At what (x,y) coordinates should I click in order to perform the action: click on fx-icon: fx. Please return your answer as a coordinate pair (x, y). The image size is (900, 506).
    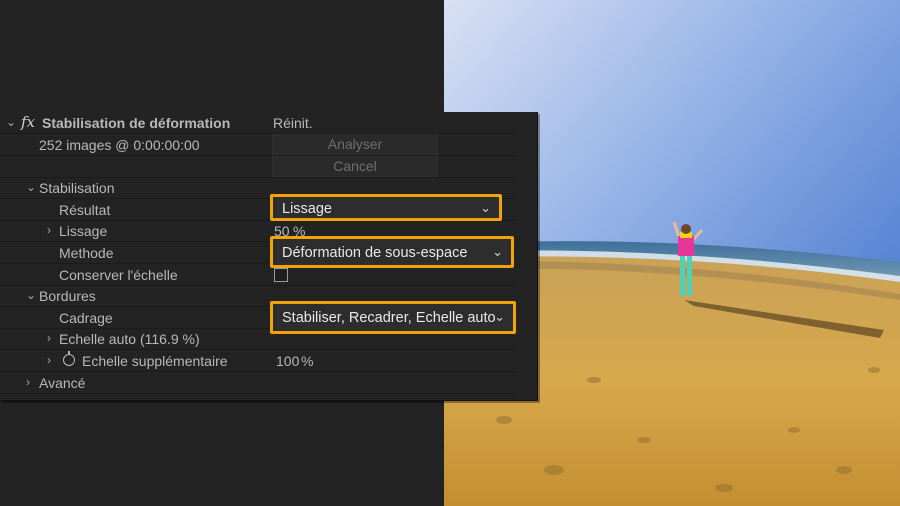
    Looking at the image, I should click on (28, 122).